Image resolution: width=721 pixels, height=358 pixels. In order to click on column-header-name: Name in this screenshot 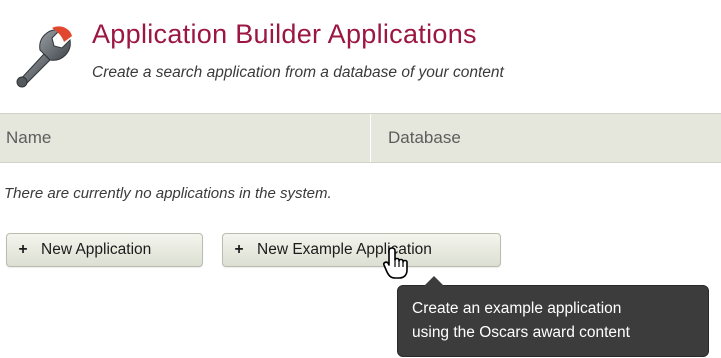, I will do `click(28, 138)`.